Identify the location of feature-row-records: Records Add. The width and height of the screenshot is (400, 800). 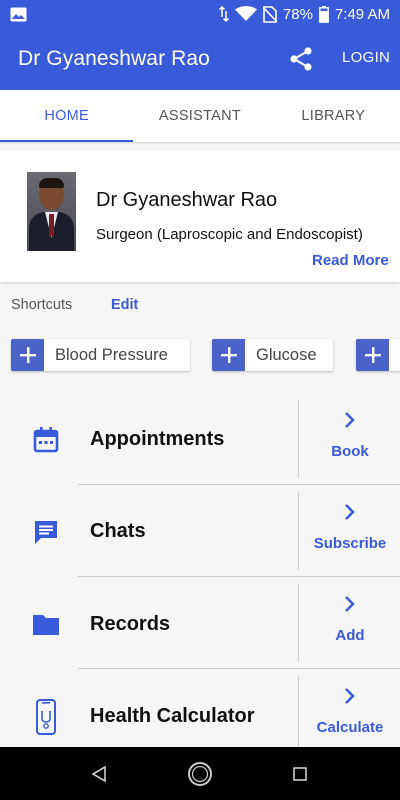
(200, 623).